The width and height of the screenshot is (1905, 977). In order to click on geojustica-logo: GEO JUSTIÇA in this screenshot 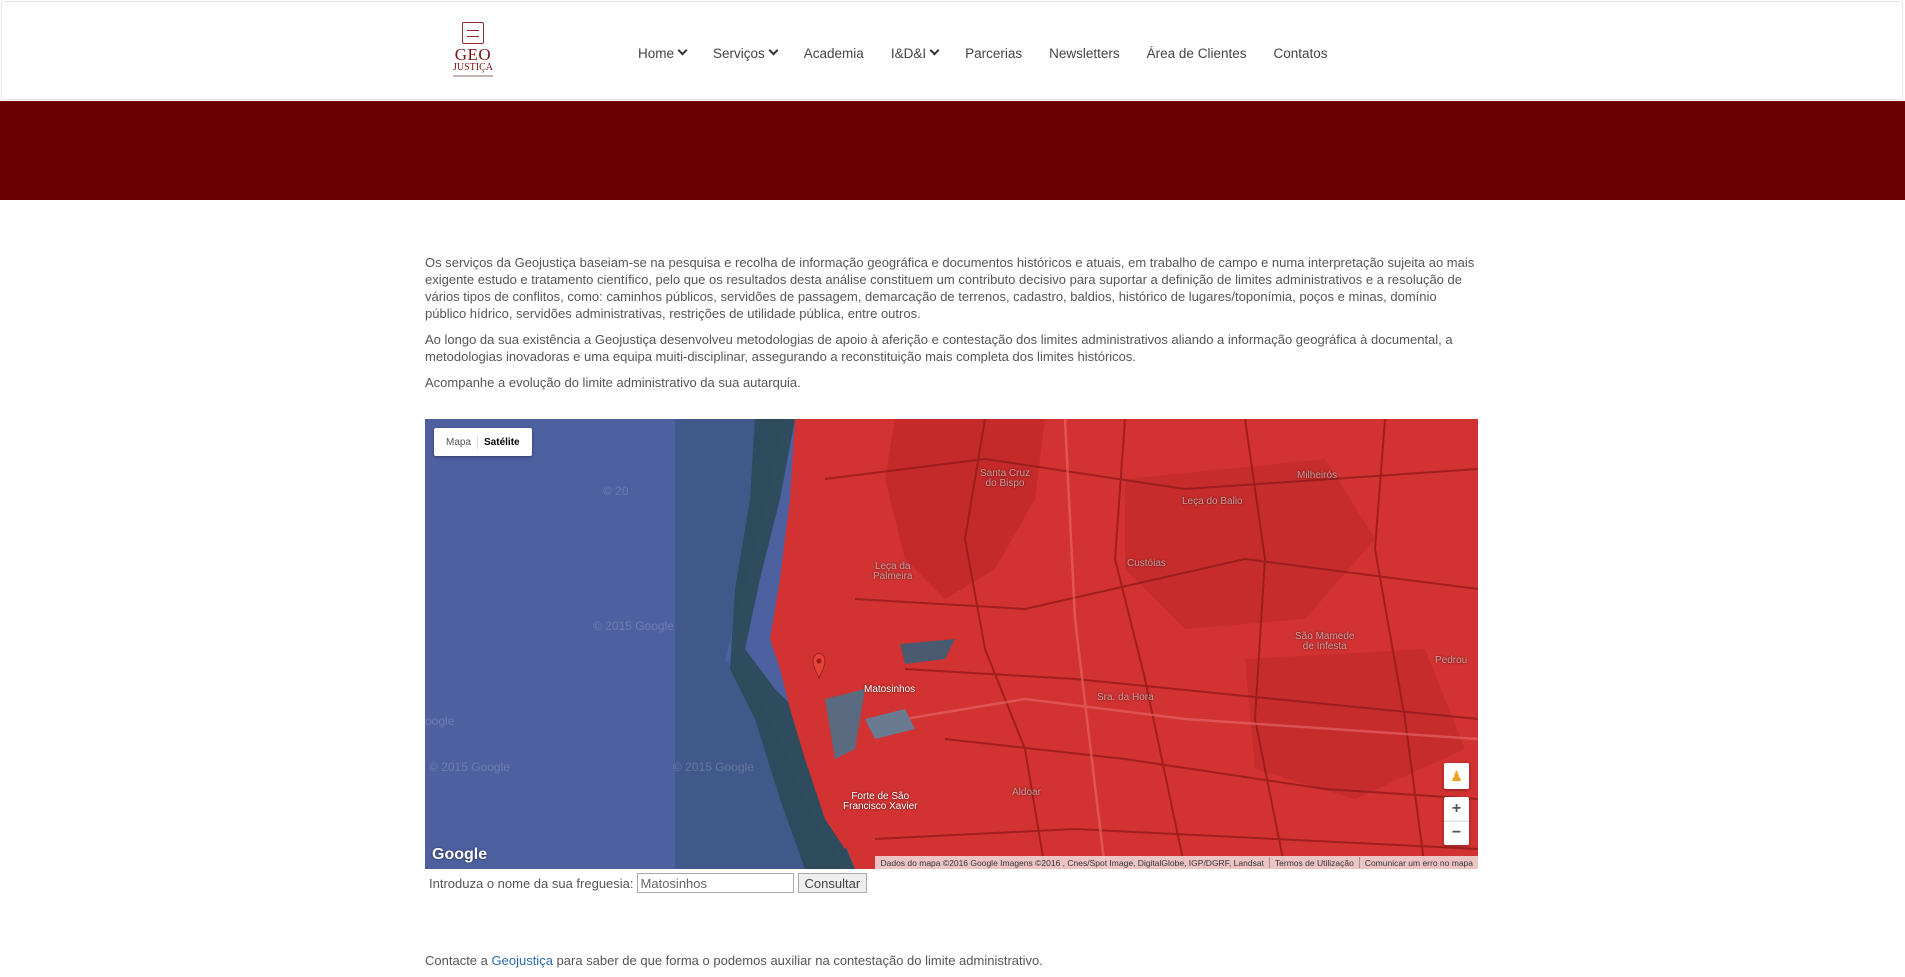, I will do `click(473, 51)`.